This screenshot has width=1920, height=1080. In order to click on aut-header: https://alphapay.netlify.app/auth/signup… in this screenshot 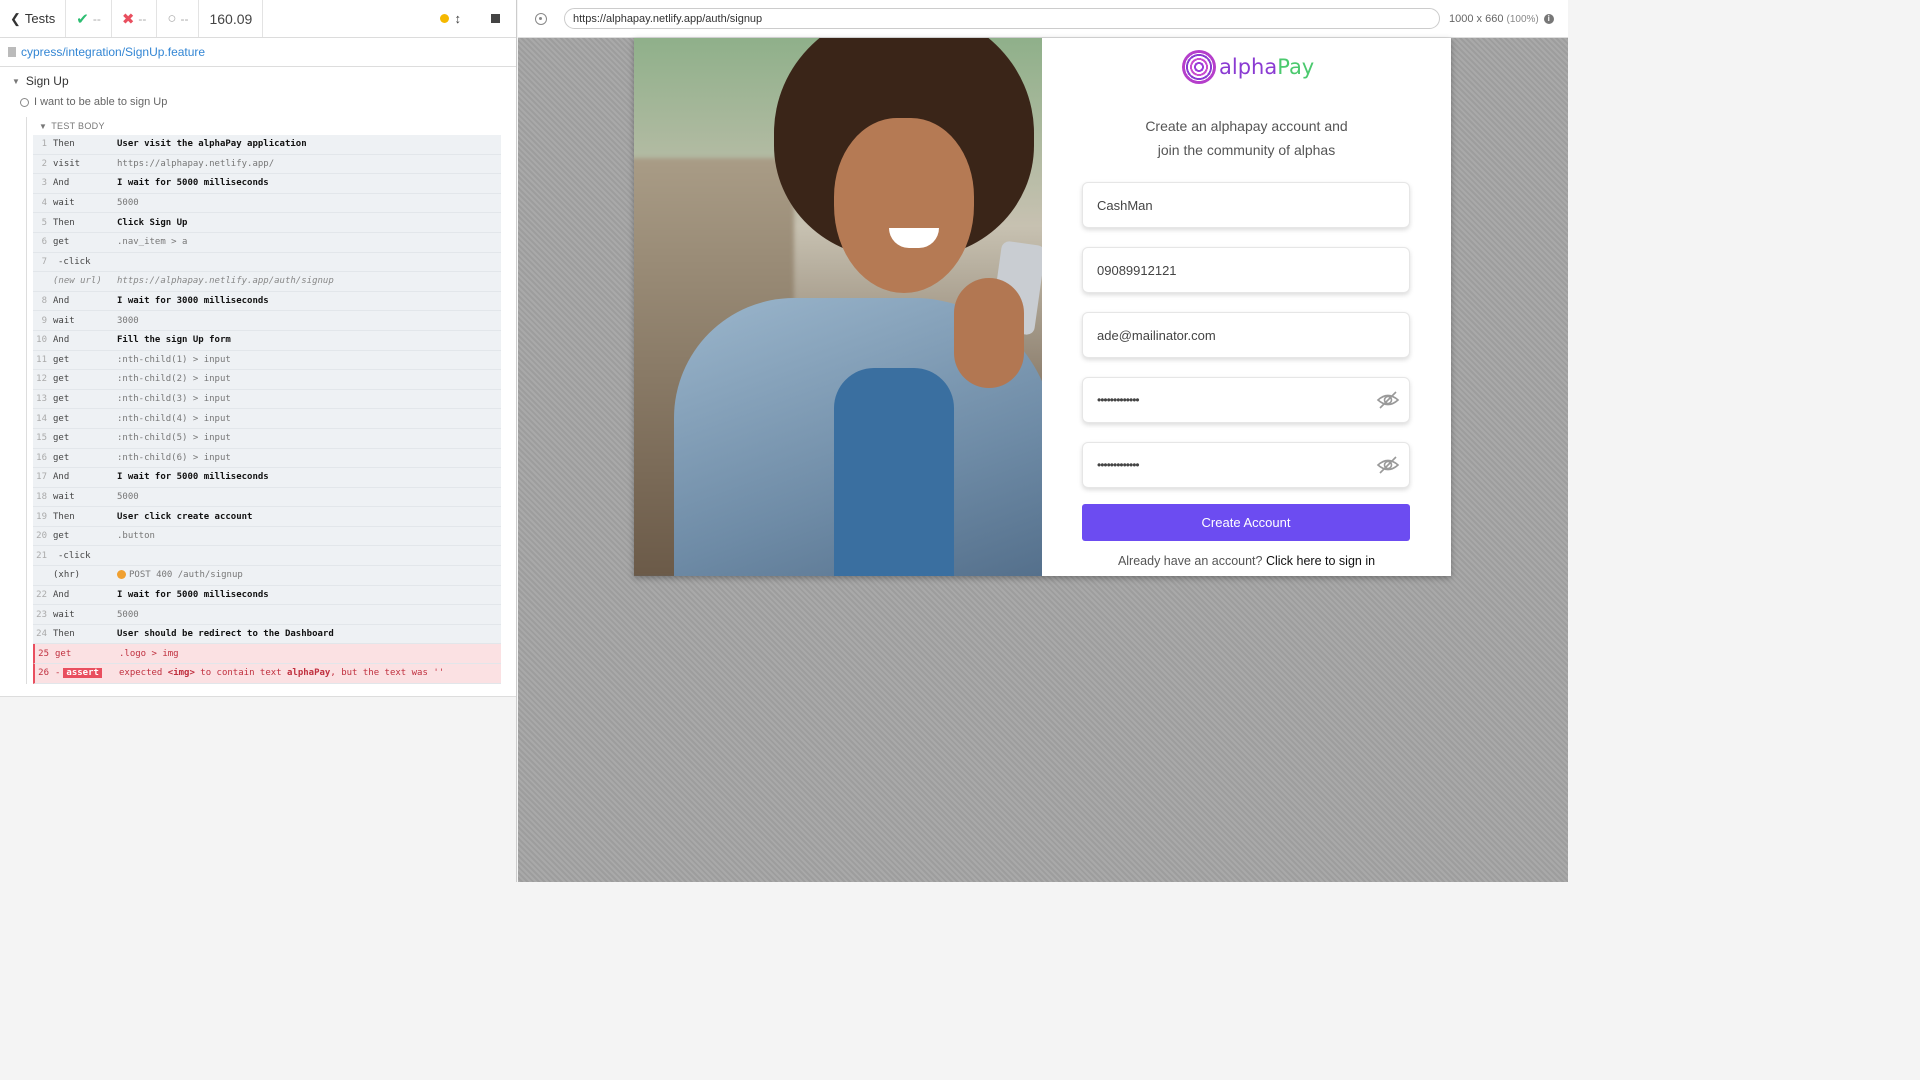, I will do `click(1043, 19)`.